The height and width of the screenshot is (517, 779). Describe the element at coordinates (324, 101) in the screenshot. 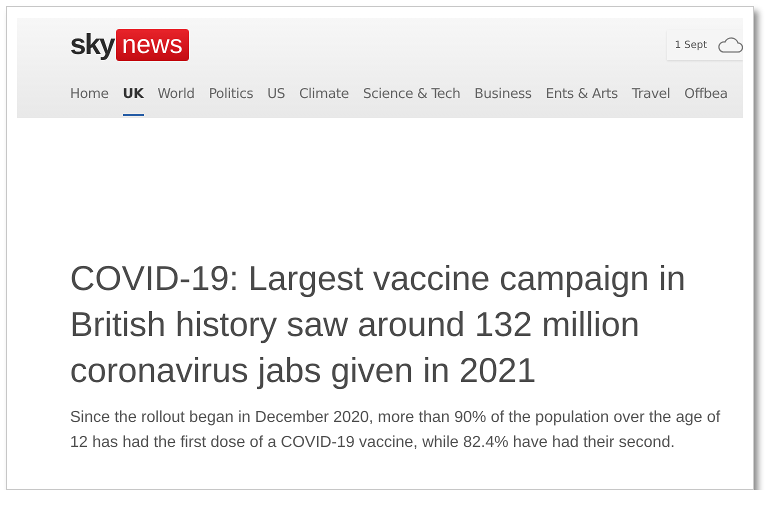

I see `nav-link: Climate` at that location.